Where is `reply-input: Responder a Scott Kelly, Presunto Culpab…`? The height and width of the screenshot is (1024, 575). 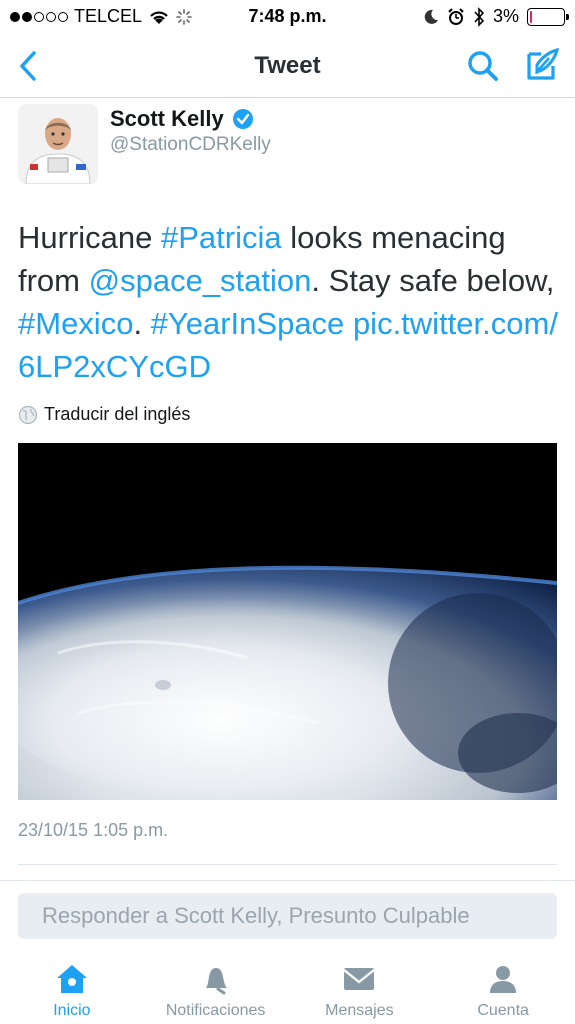
reply-input: Responder a Scott Kelly, Presunto Culpab… is located at coordinates (287, 916).